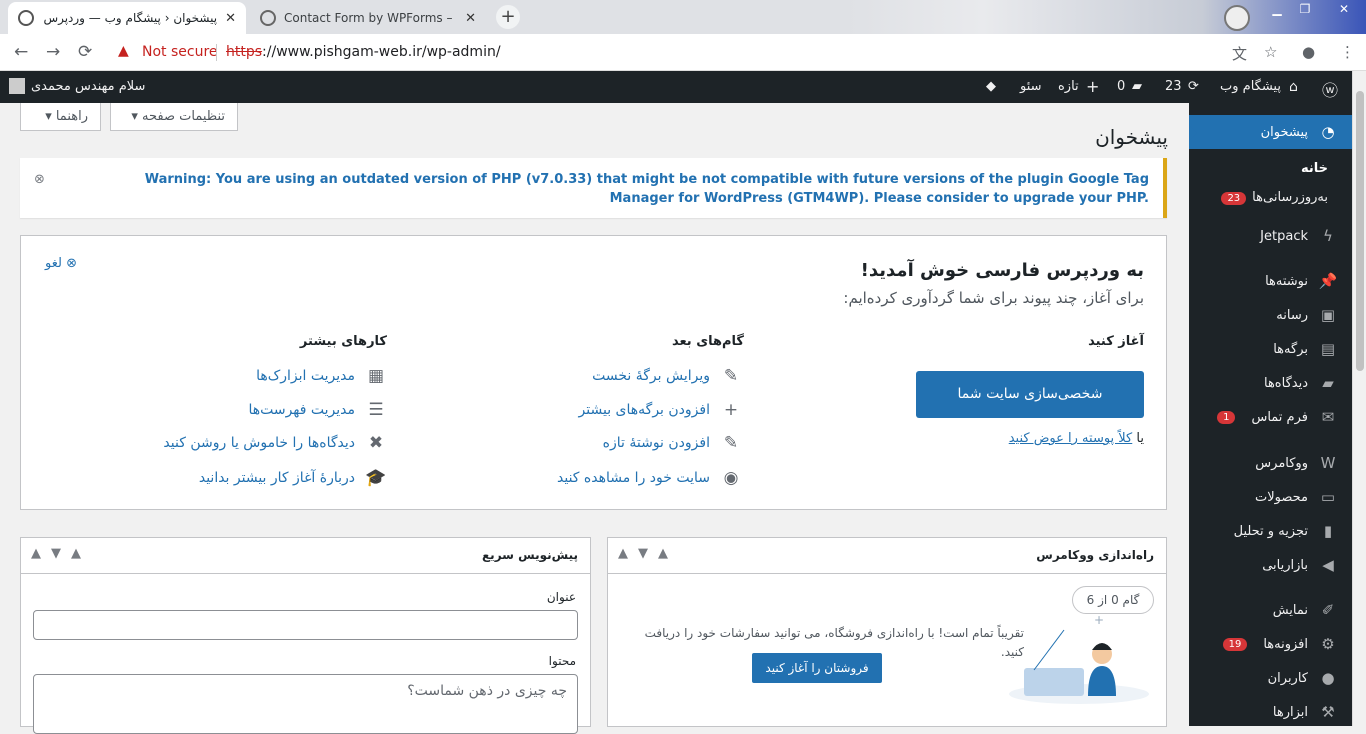 This screenshot has width=1366, height=734. I want to click on learn-more-link: 🎓 دربارهٔ آغاز کار بیشتر بدانید, so click(293, 478).